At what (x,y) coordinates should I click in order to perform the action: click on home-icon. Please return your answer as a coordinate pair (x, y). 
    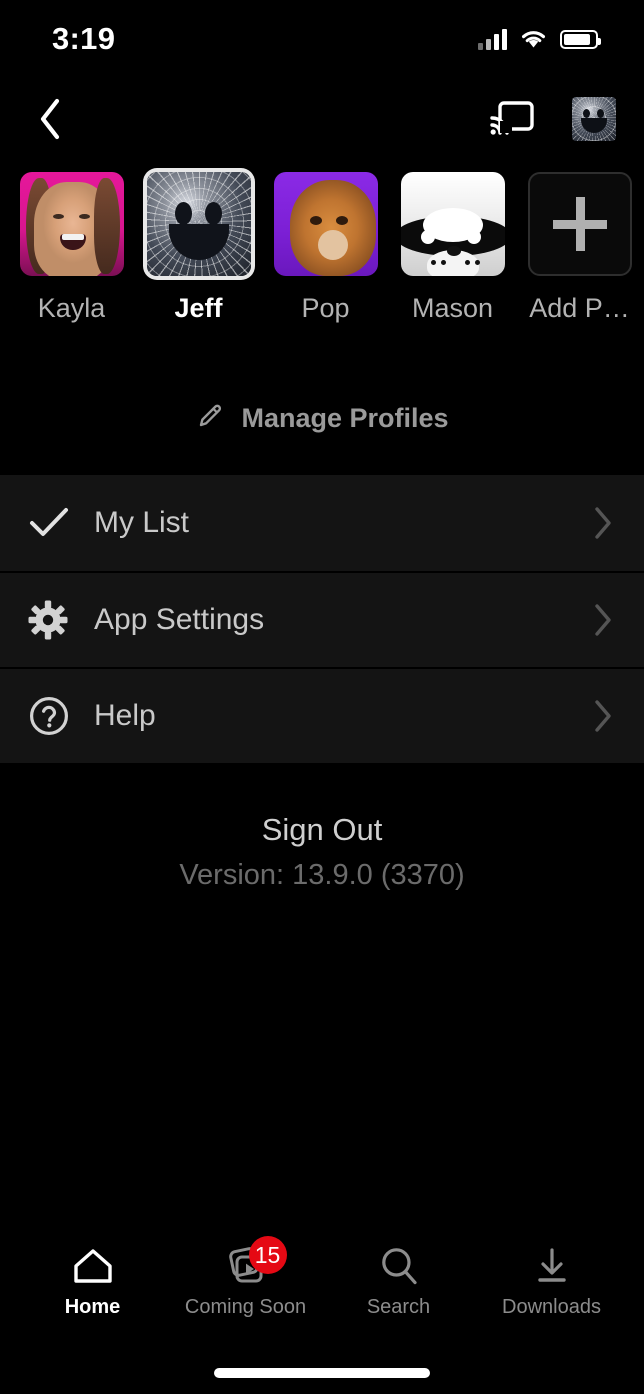
    Looking at the image, I should click on (93, 1266).